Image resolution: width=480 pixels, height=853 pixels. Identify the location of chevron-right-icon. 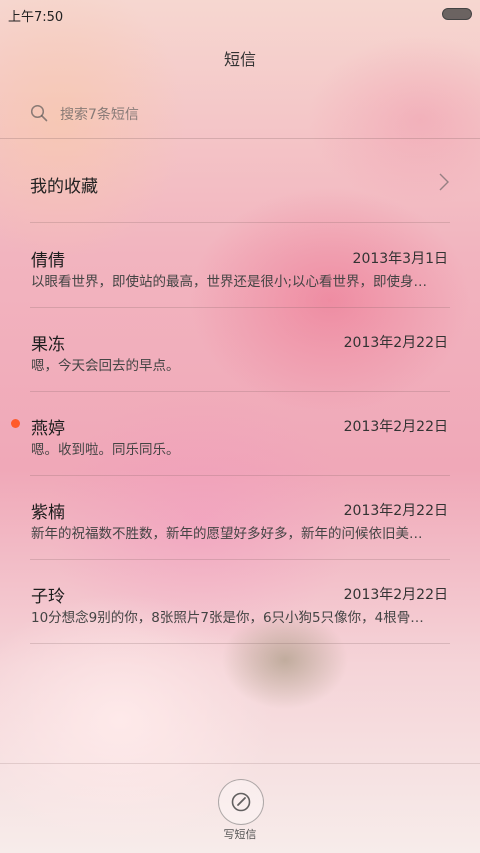
(444, 182).